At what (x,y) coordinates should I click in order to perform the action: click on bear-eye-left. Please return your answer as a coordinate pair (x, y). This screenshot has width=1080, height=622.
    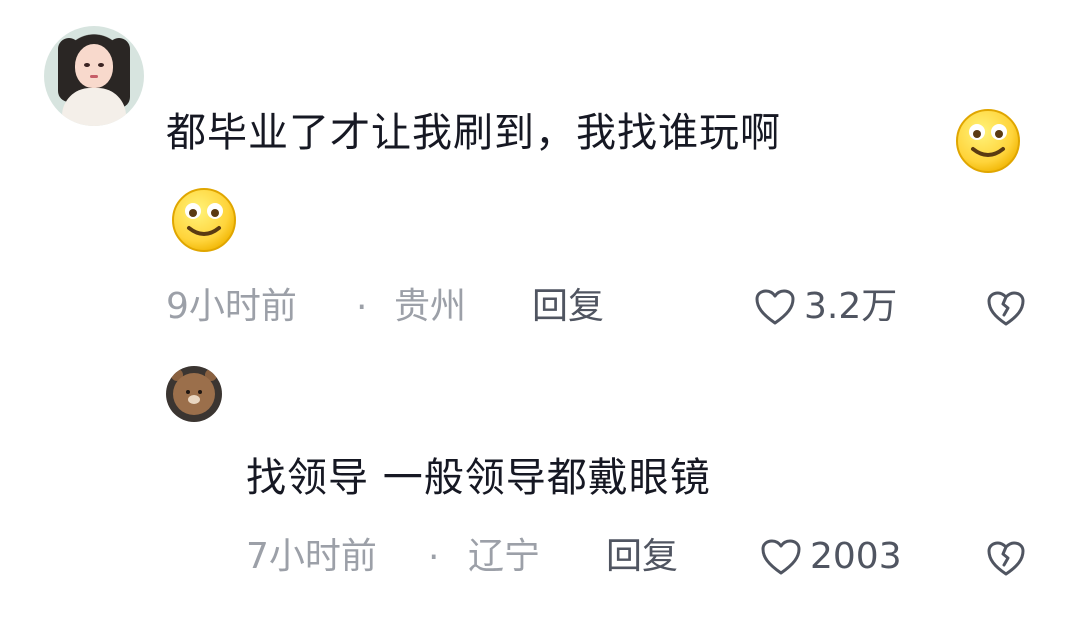
    Looking at the image, I should click on (188, 392).